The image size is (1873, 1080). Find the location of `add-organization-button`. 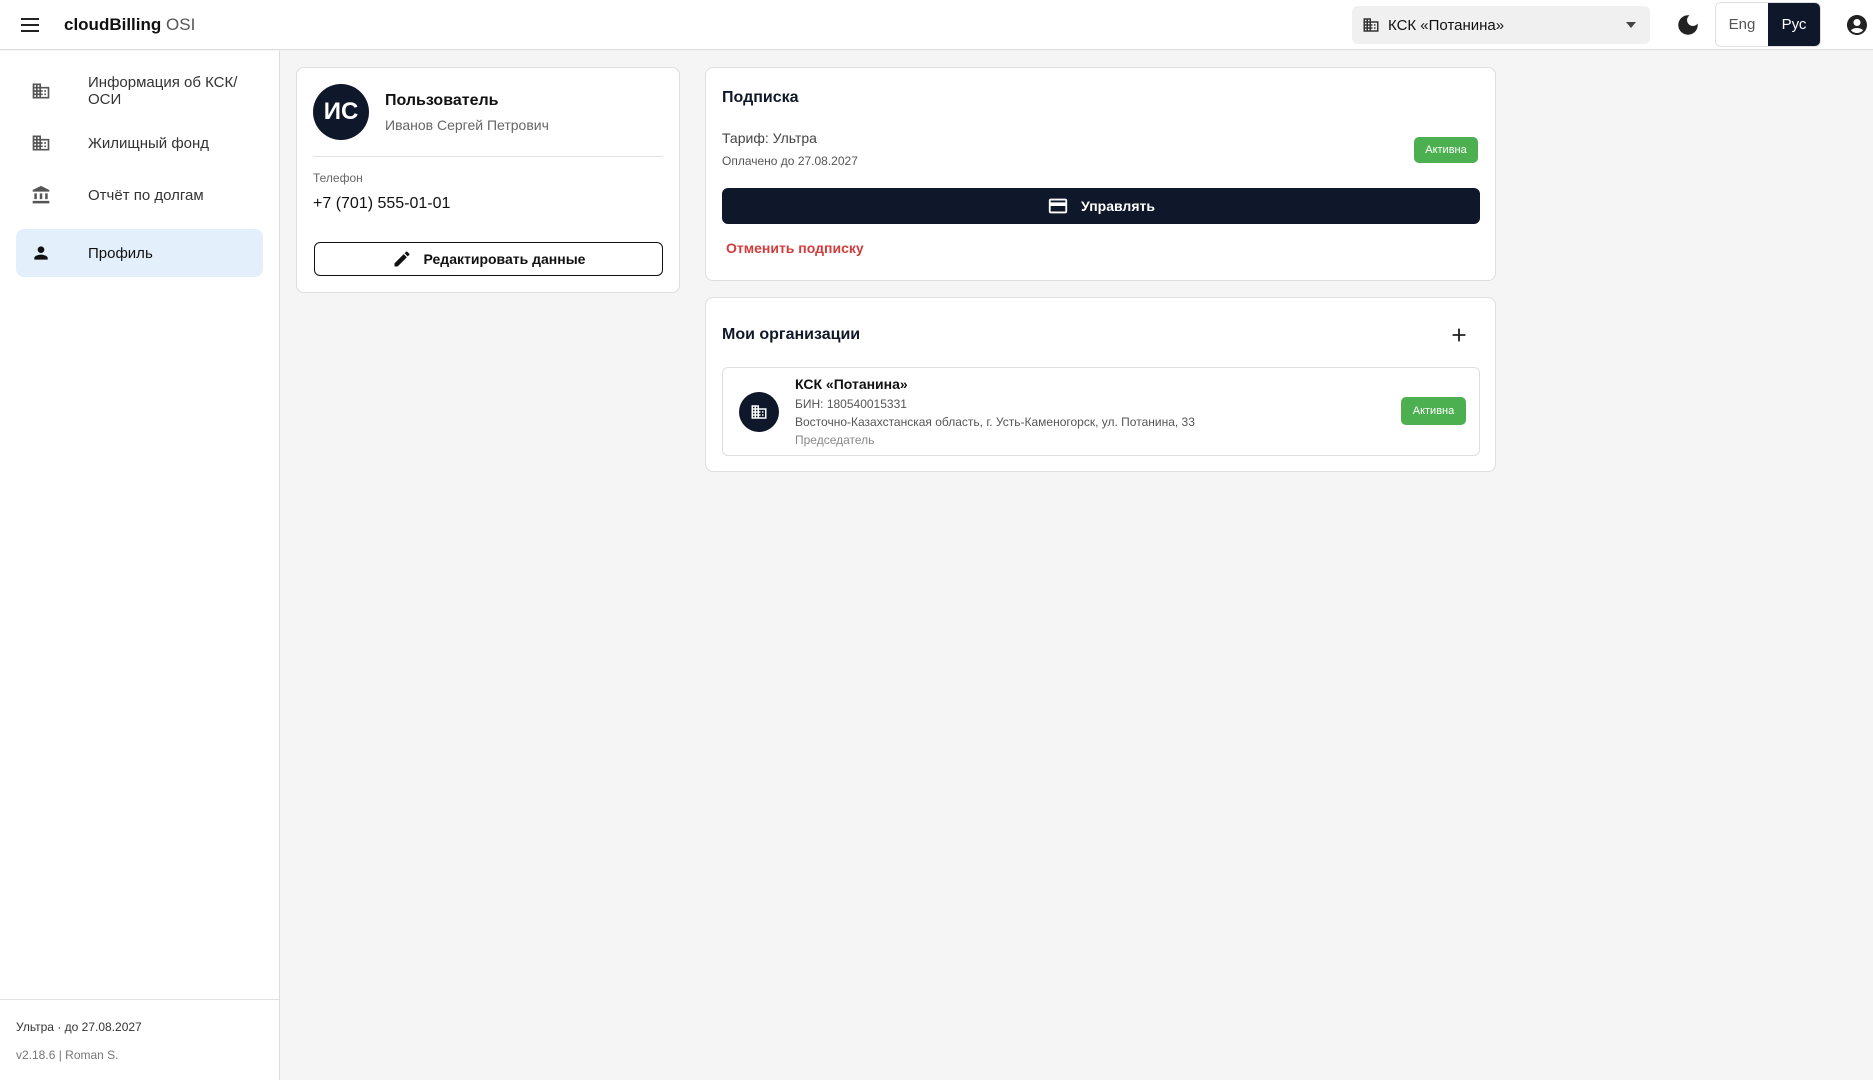

add-organization-button is located at coordinates (1459, 335).